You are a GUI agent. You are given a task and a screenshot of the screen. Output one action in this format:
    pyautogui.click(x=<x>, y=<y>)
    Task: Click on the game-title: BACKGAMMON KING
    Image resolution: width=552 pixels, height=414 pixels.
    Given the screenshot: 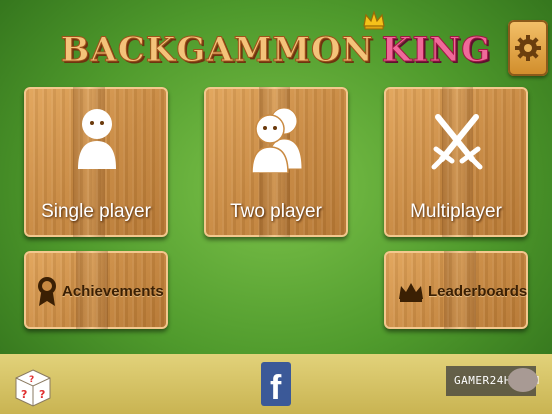 What is the action you would take?
    pyautogui.click(x=276, y=50)
    